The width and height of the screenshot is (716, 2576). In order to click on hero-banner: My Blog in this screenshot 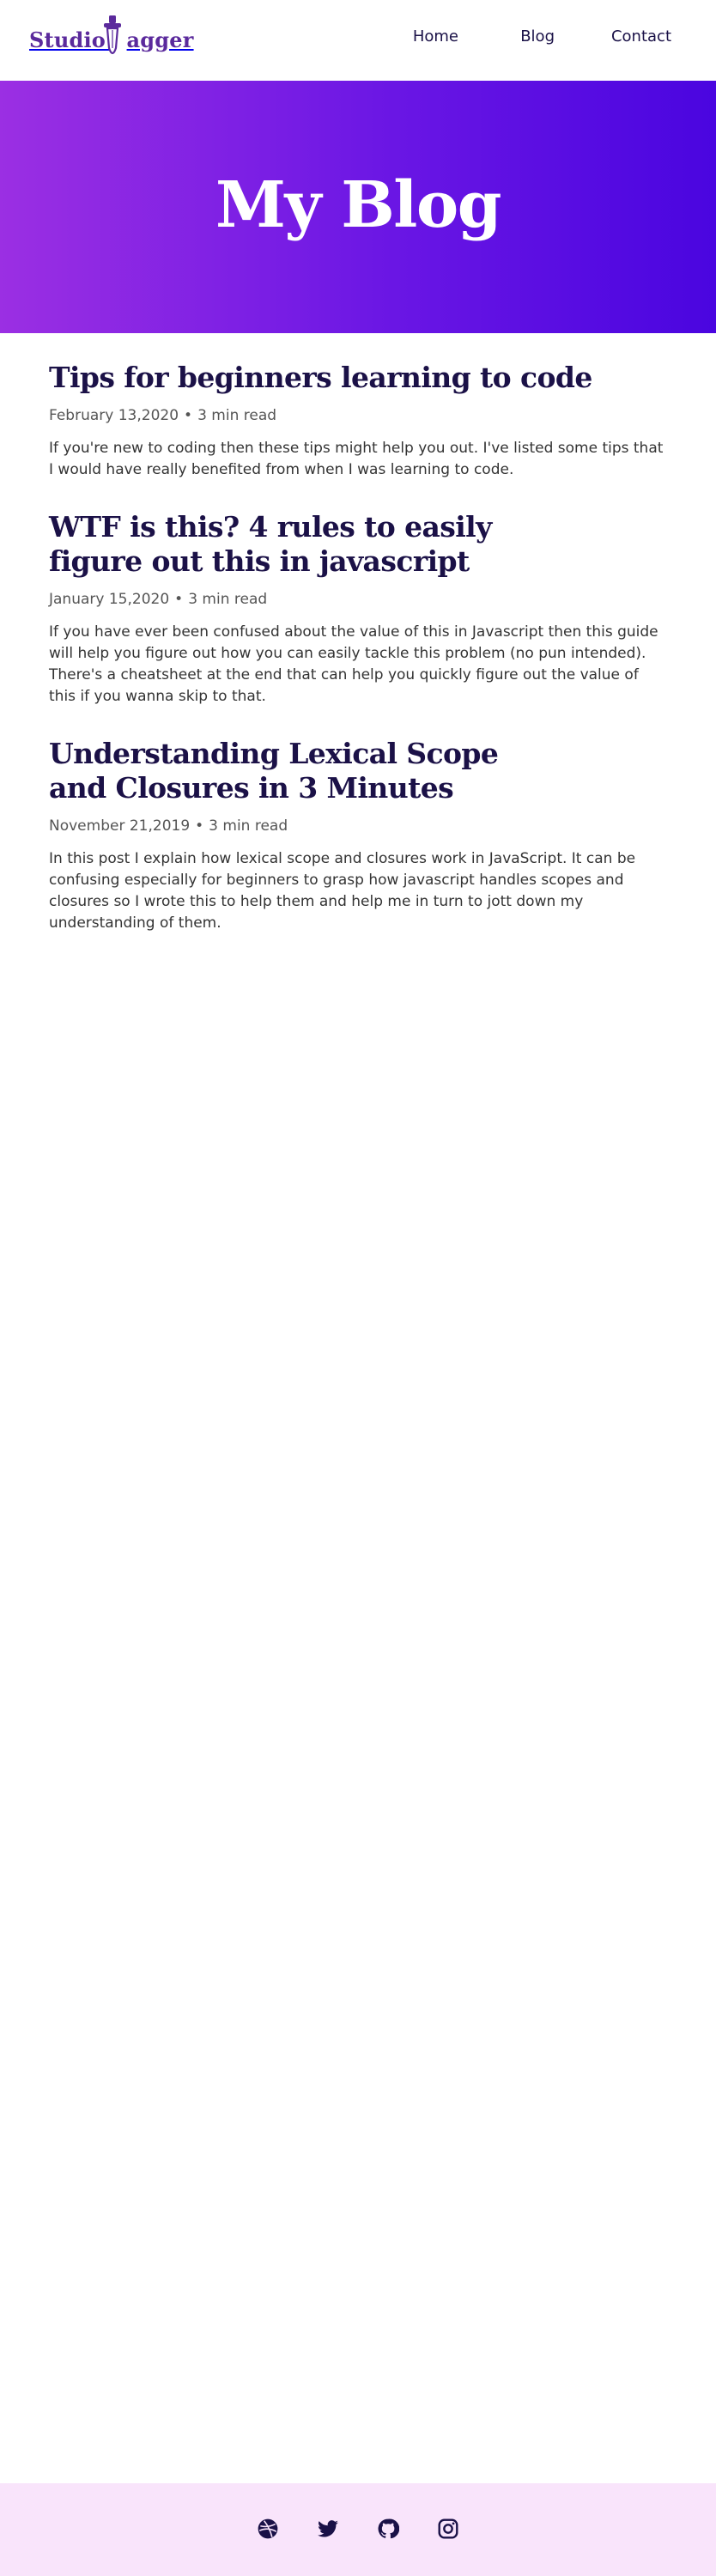, I will do `click(358, 207)`.